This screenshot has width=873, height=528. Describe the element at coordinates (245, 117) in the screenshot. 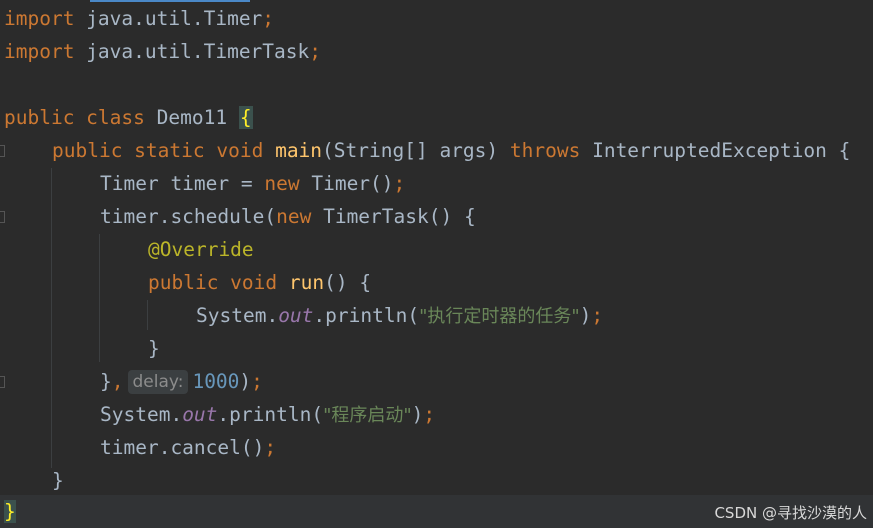

I see `matched-brace: {` at that location.